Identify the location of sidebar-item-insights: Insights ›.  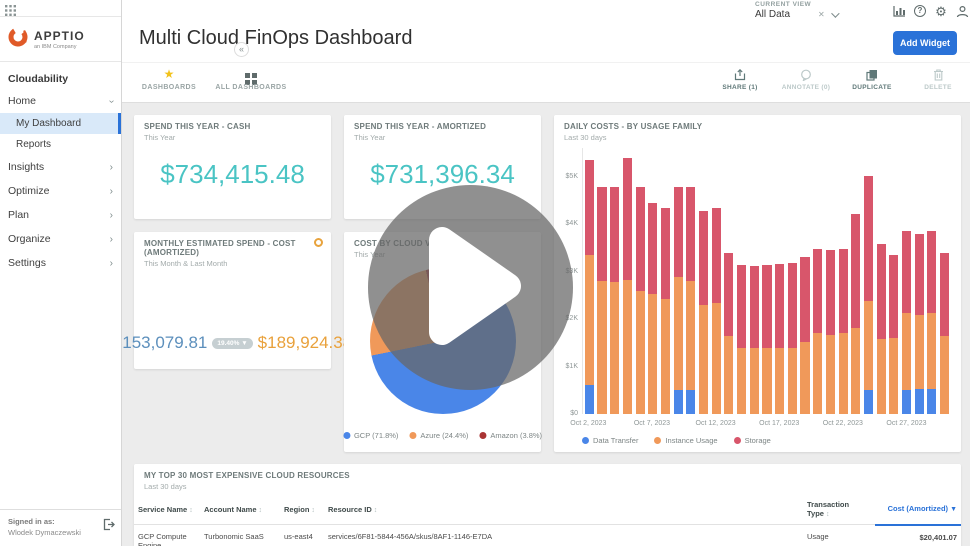
(60, 167).